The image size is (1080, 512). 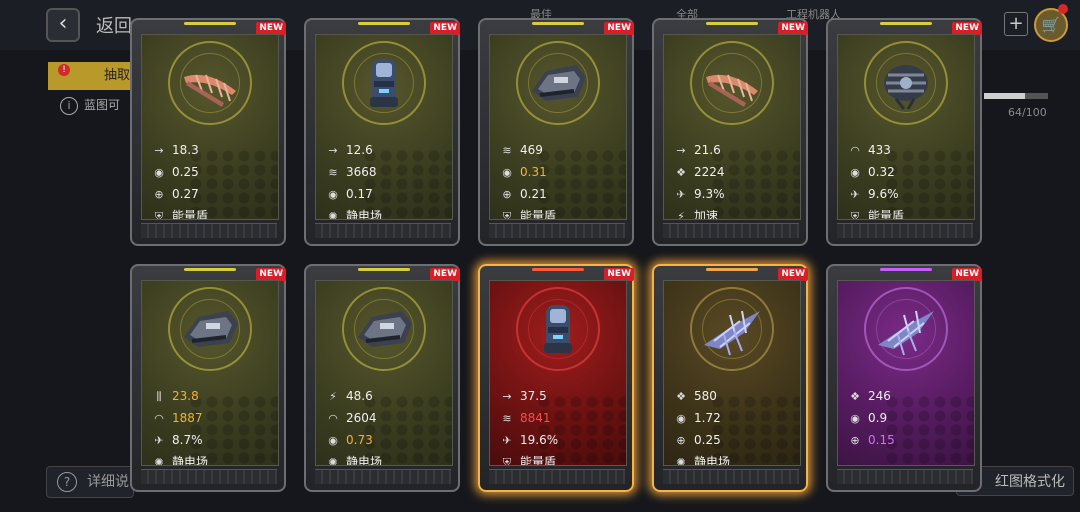 What do you see at coordinates (1016, 24) in the screenshot?
I see `add-button: +` at bounding box center [1016, 24].